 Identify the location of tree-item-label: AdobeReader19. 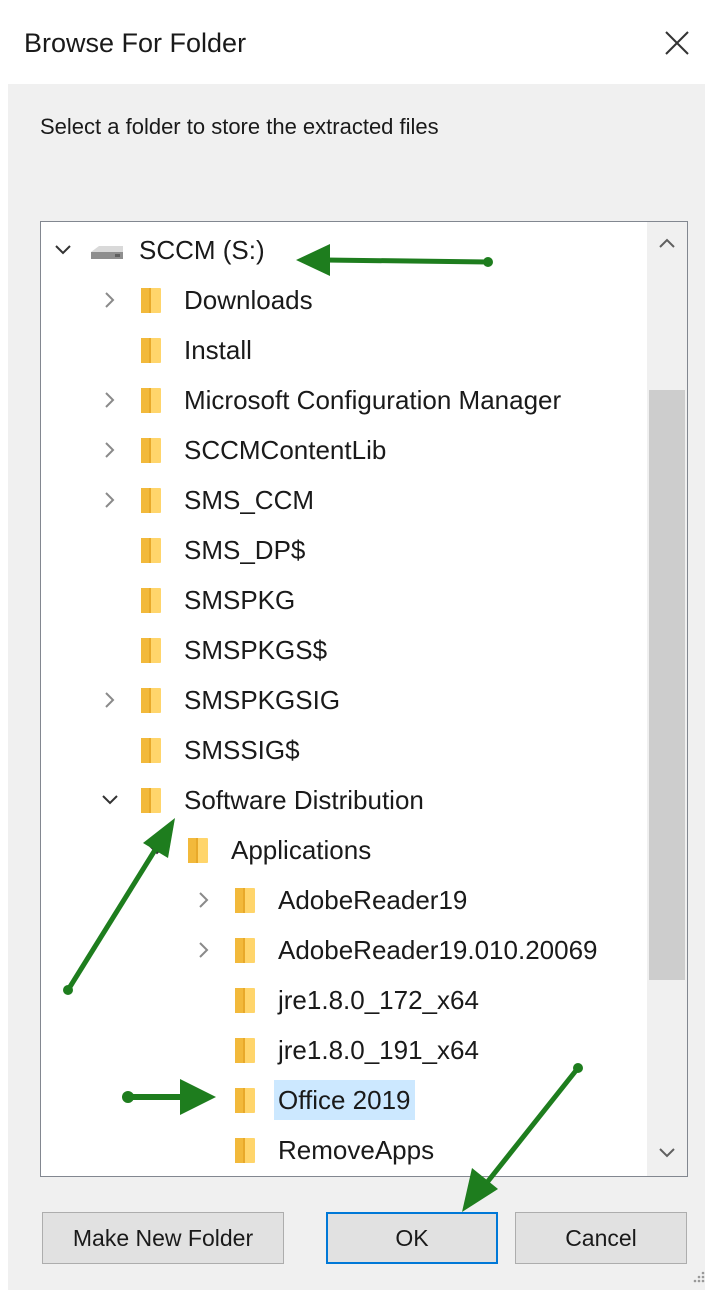
(373, 900).